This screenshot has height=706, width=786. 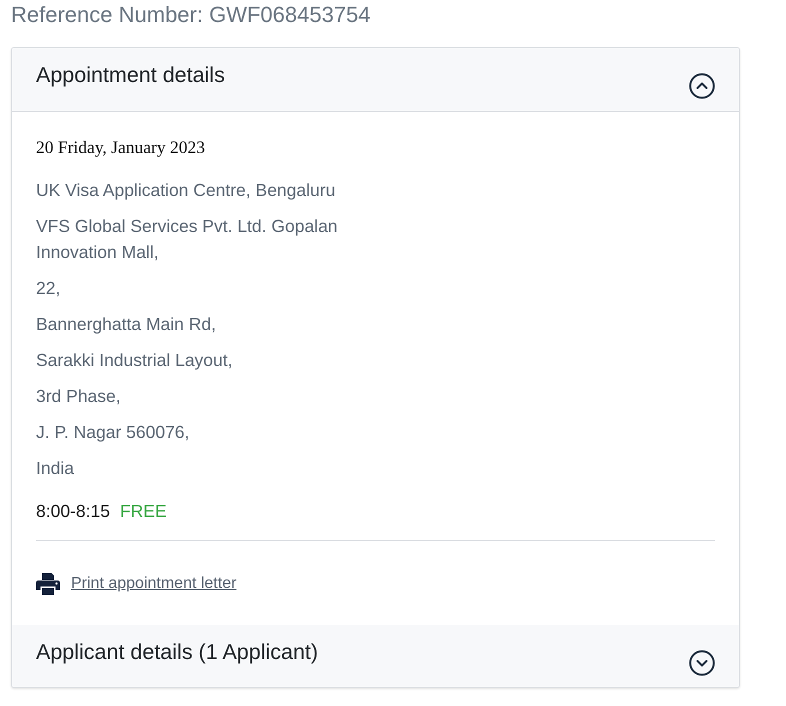 I want to click on address-line: Sarakki Industrial Layout,, so click(x=135, y=360).